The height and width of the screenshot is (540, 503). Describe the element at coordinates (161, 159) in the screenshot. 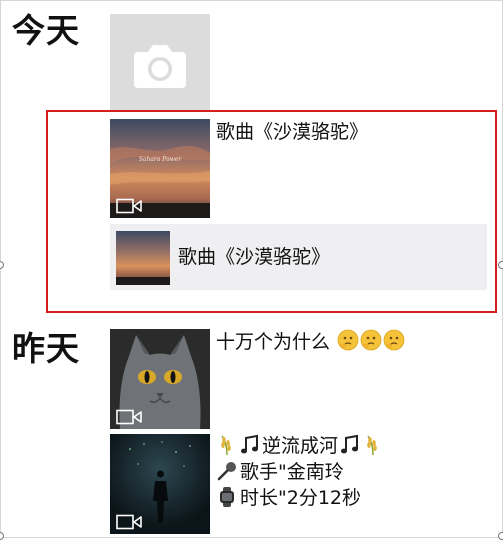

I see `thumb-caption: Sahara Power` at that location.